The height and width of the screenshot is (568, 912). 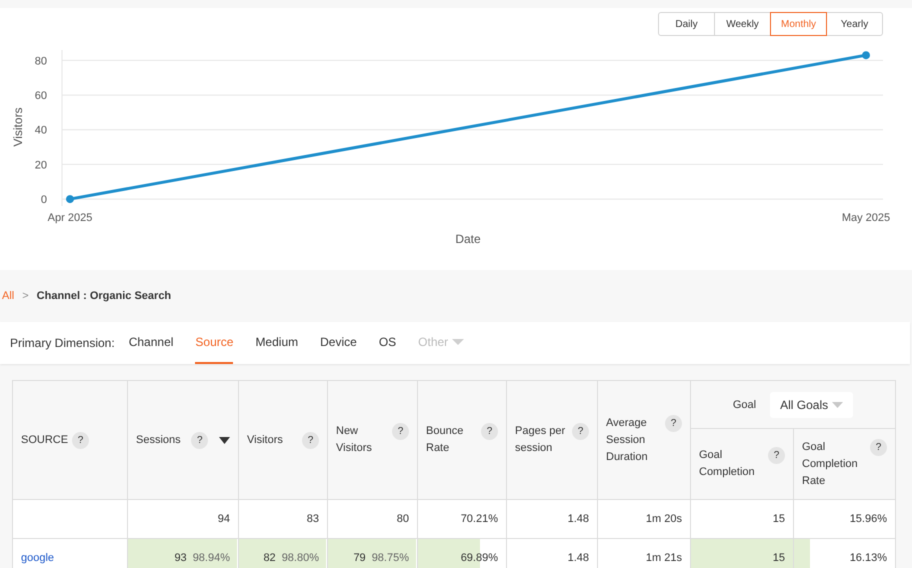 What do you see at coordinates (578, 519) in the screenshot?
I see `total-cell: 1.48` at bounding box center [578, 519].